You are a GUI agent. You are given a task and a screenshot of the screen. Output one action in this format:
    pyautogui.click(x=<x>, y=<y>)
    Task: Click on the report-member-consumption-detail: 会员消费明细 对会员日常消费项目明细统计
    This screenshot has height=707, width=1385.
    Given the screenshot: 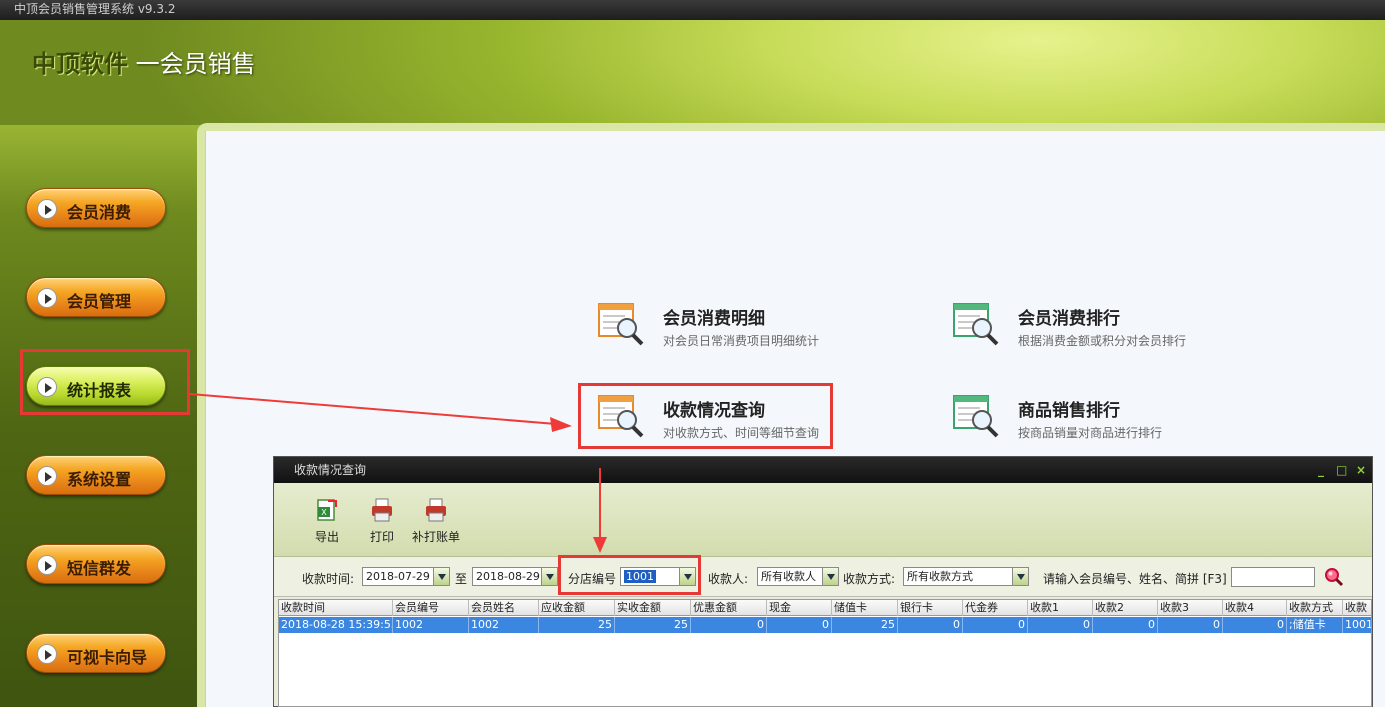 What is the action you would take?
    pyautogui.click(x=727, y=330)
    